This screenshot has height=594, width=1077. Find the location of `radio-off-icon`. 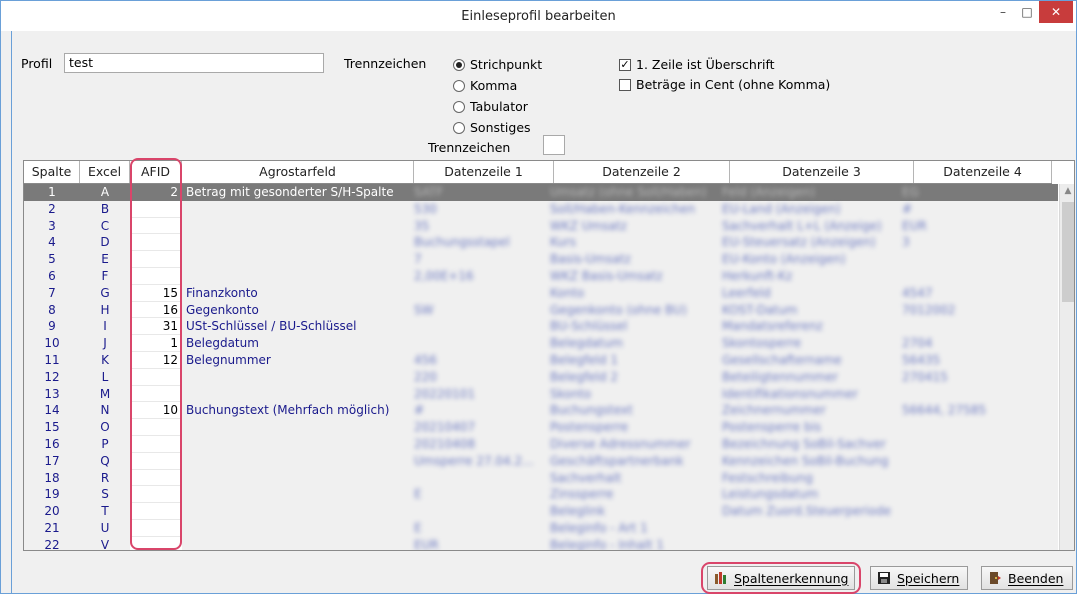

radio-off-icon is located at coordinates (459, 85).